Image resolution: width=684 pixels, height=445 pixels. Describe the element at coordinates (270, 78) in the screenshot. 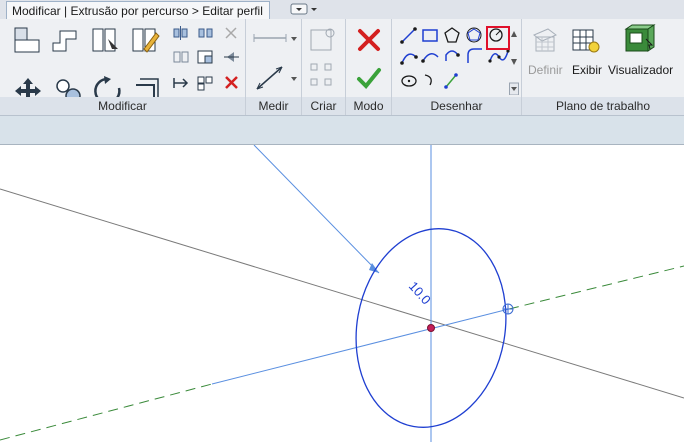

I see `dimension-icon` at that location.